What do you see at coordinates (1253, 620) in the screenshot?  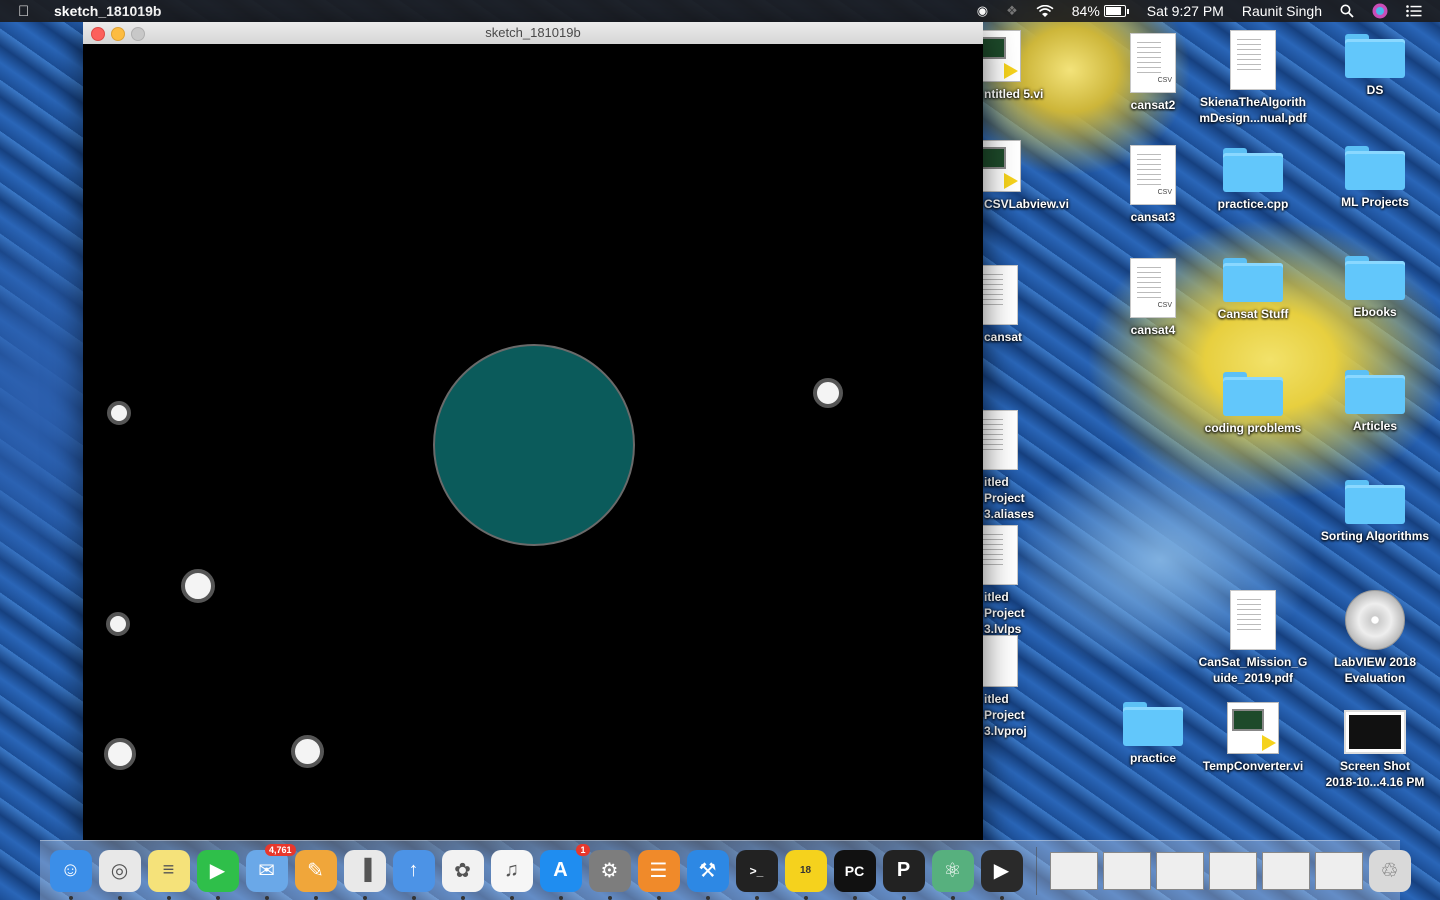 I see `pdf-icon` at bounding box center [1253, 620].